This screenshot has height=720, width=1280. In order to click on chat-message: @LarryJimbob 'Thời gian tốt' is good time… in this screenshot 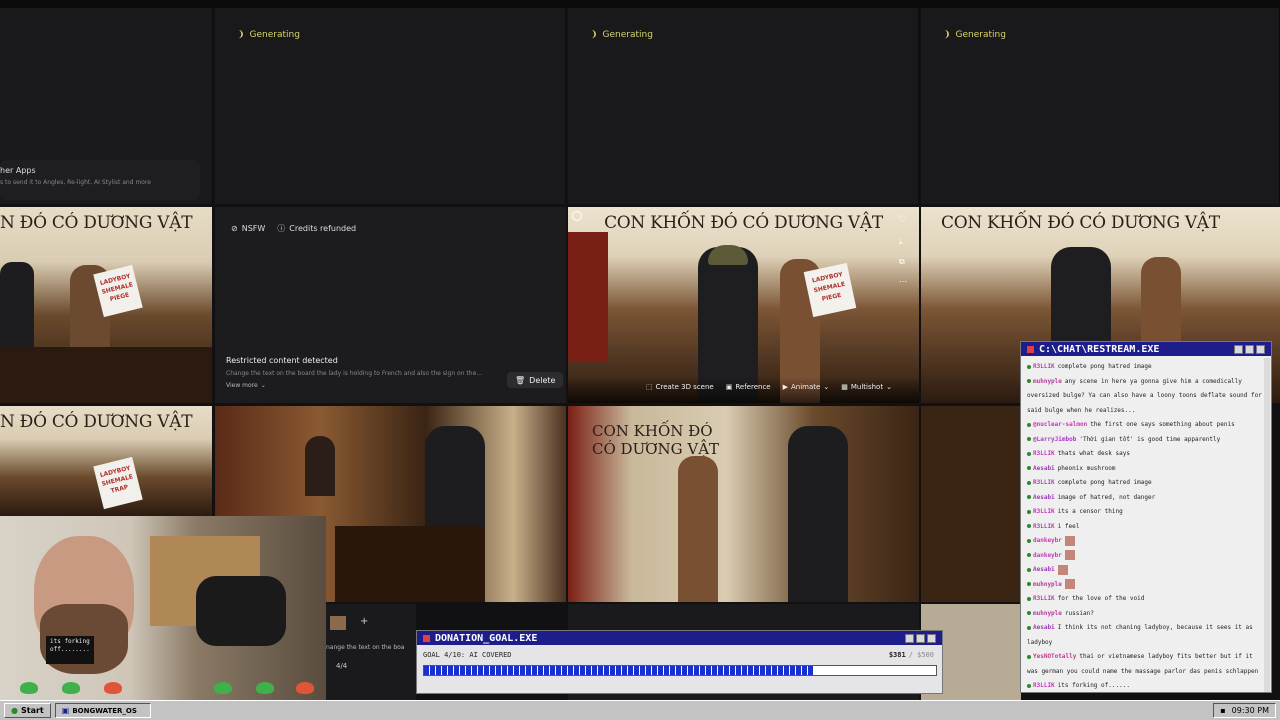, I will do `click(1146, 440)`.